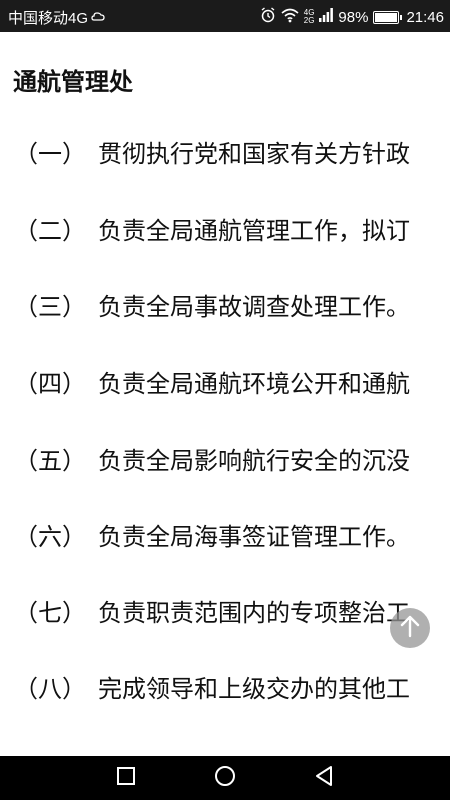  What do you see at coordinates (254, 154) in the screenshot?
I see `item-text: 贯彻执行党和国家有关方针政` at bounding box center [254, 154].